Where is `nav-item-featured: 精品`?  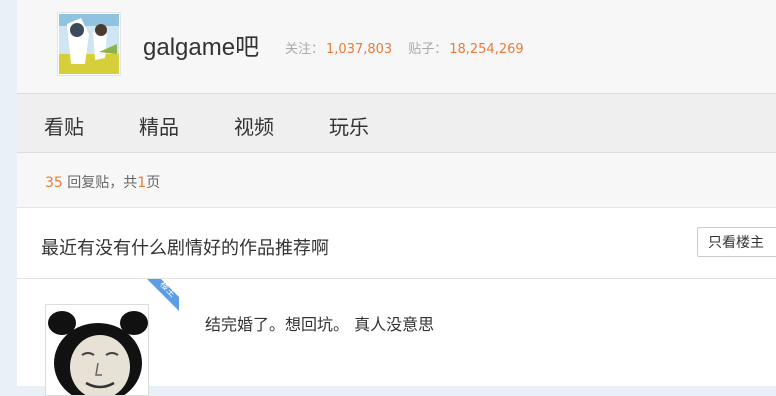
nav-item-featured: 精品 is located at coordinates (159, 125).